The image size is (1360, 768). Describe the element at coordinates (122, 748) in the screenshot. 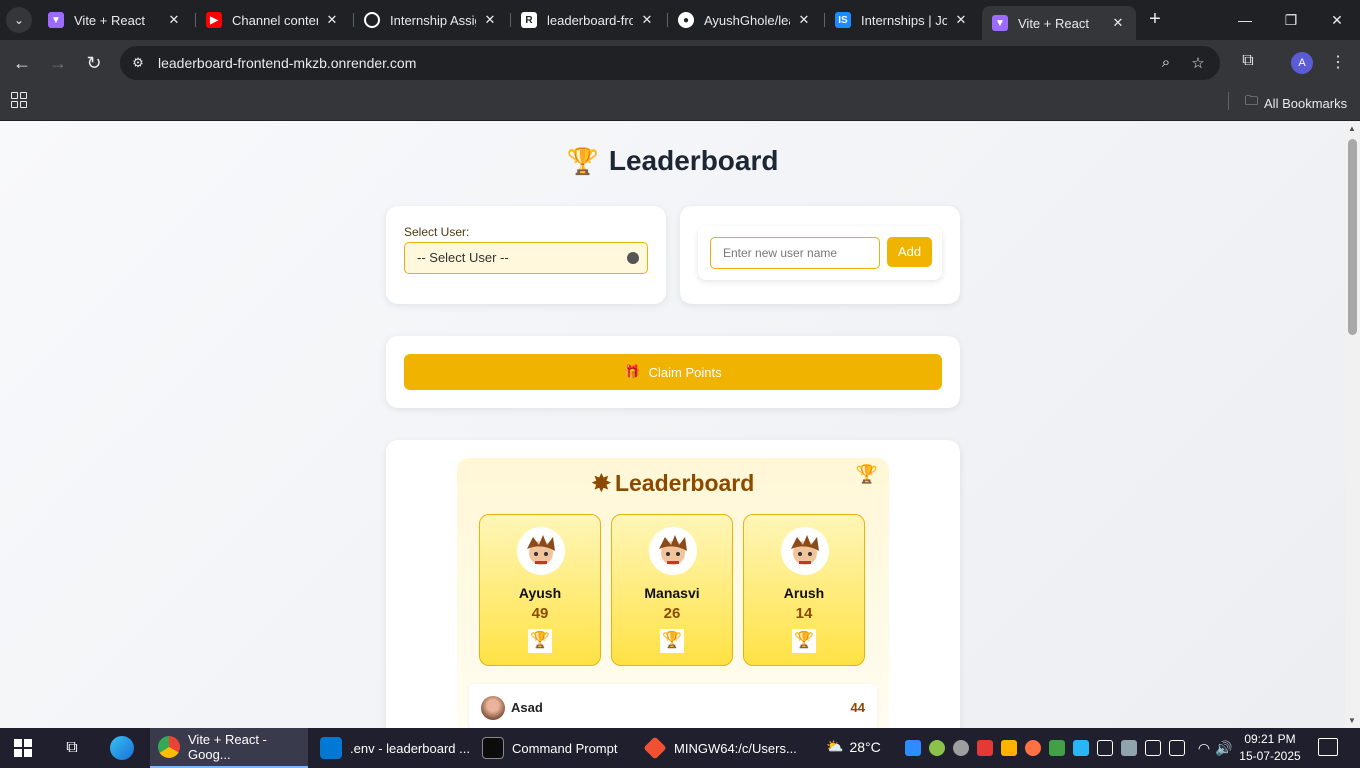

I see `edge-icon` at that location.